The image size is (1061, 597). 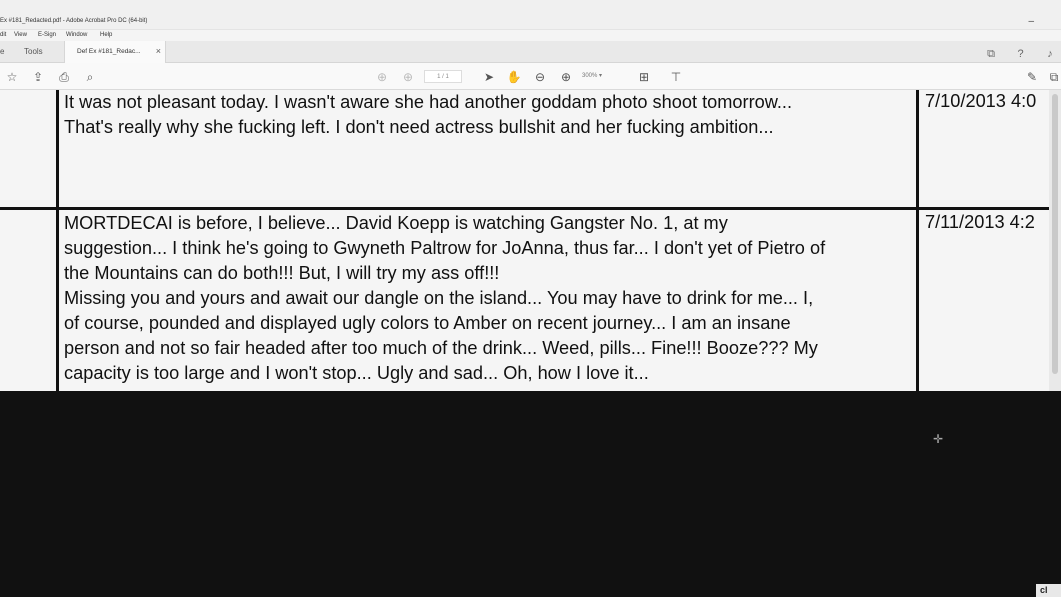 What do you see at coordinates (590, 76) in the screenshot?
I see `zoom-level-value: 300%` at bounding box center [590, 76].